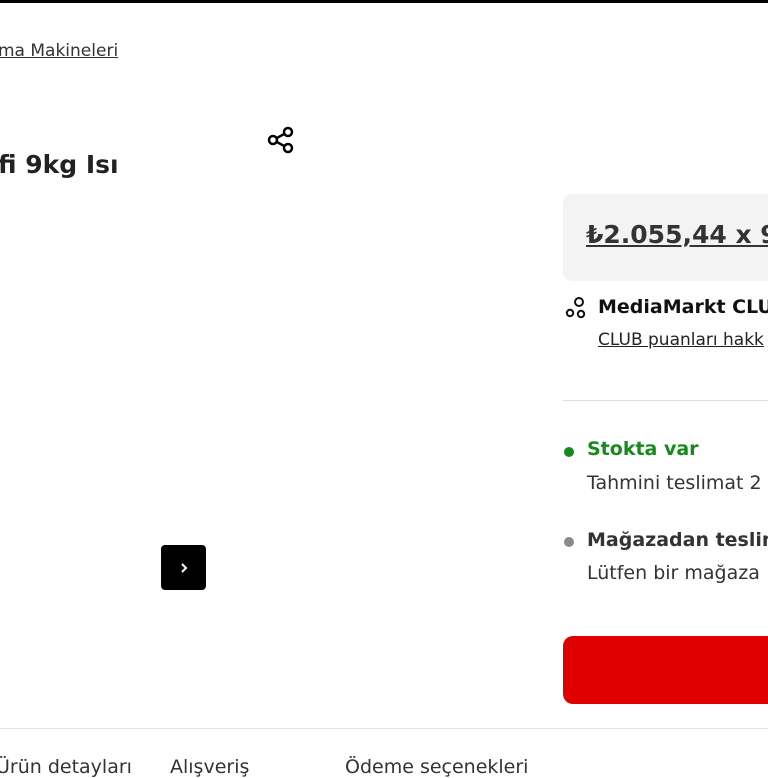  I want to click on store-pickup-text: Lütfen bir mağaza, so click(673, 573).